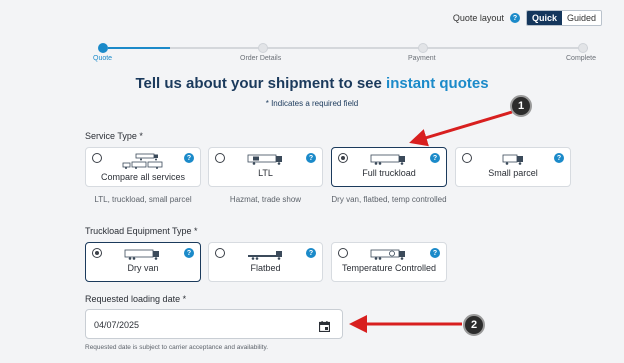  I want to click on annotation-badge-1: 1, so click(521, 106).